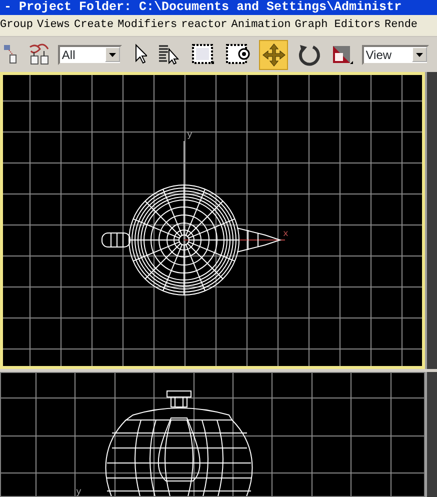  What do you see at coordinates (401, 25) in the screenshot?
I see `menu-item: Rende` at bounding box center [401, 25].